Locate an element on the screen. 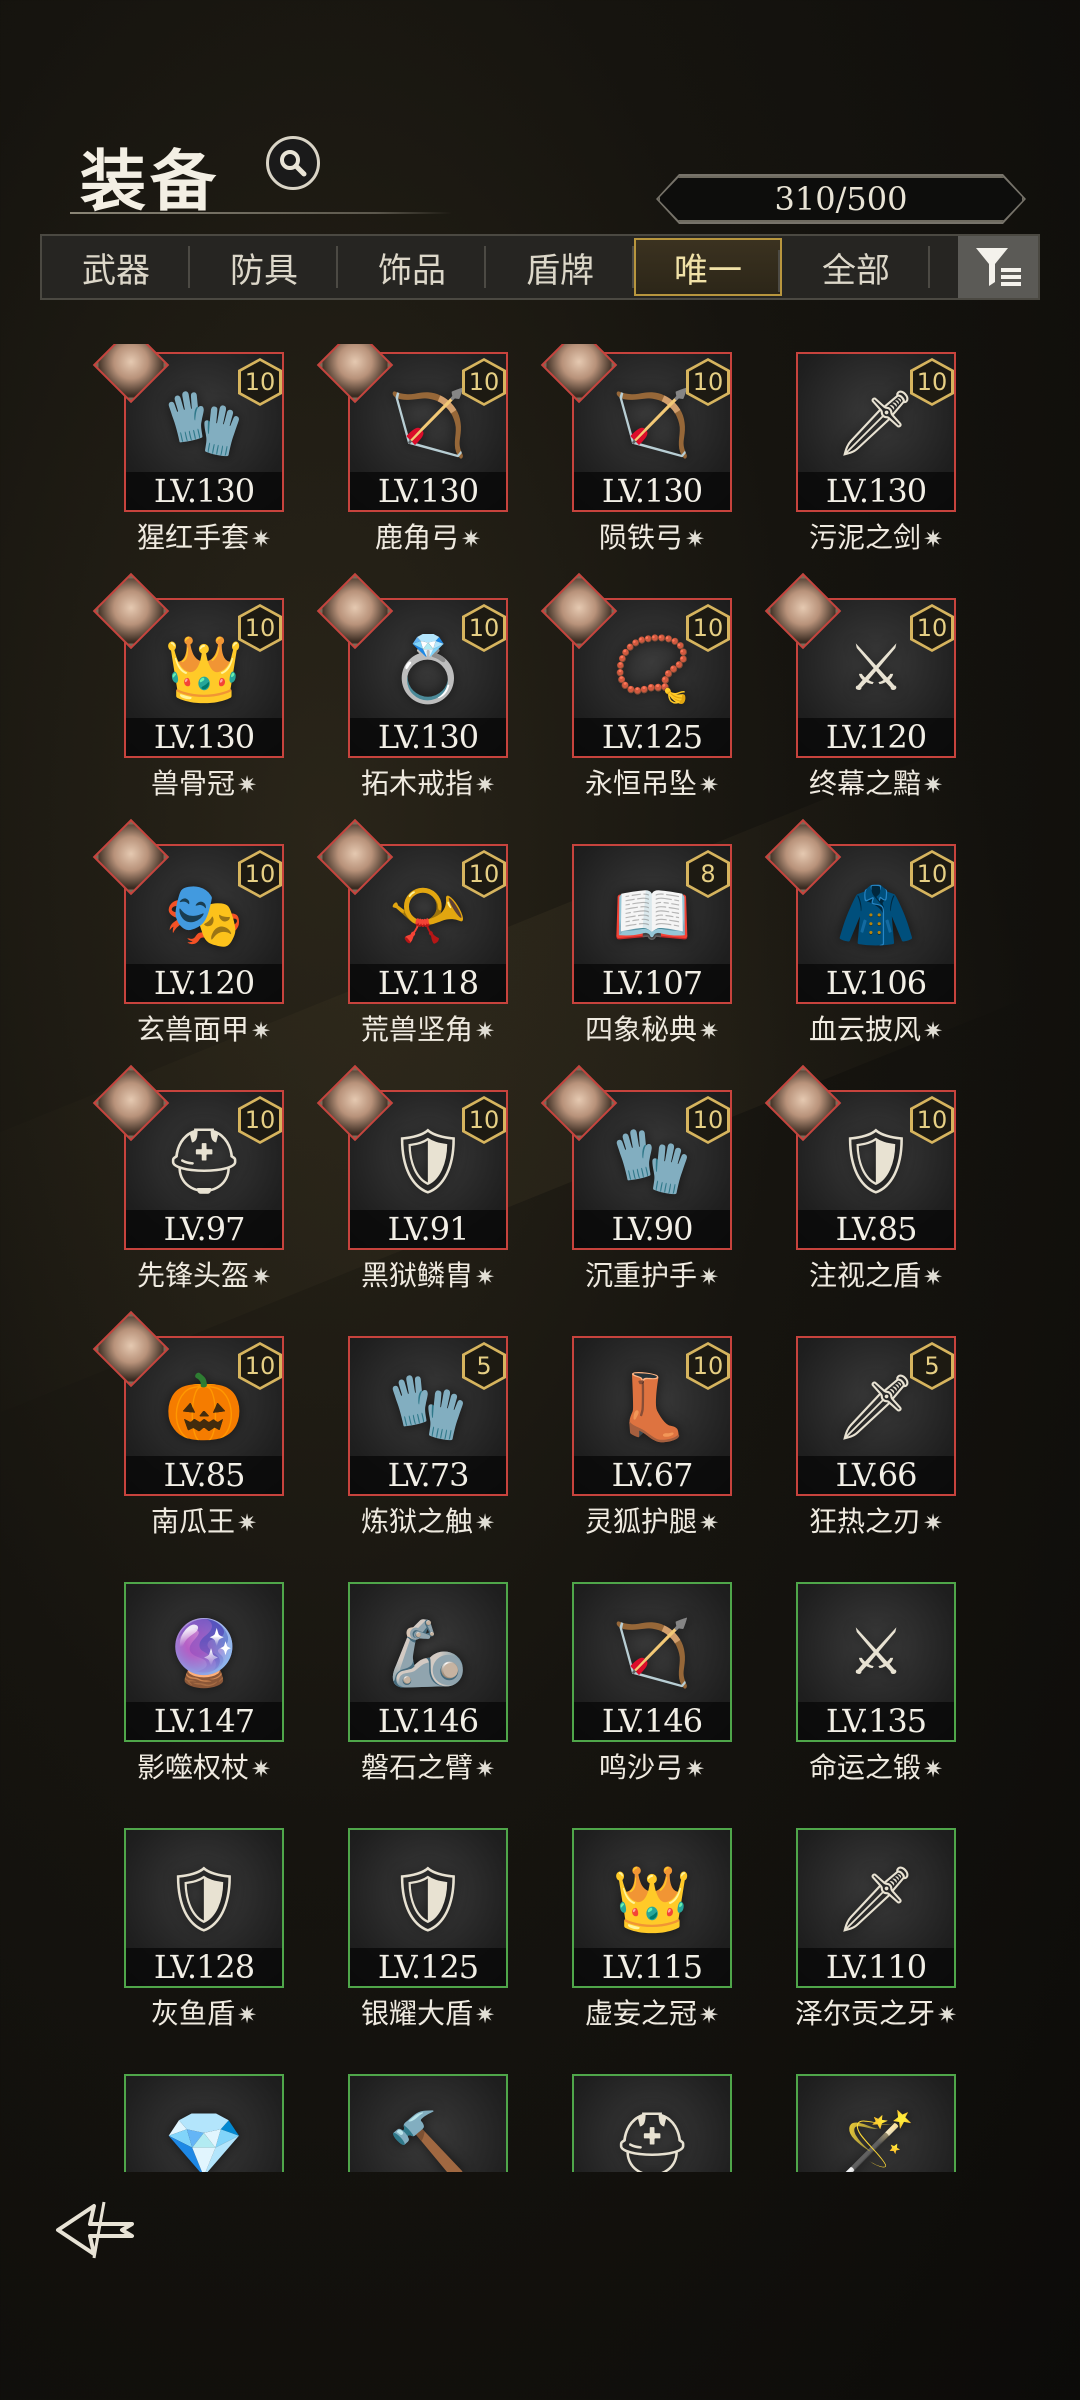 The height and width of the screenshot is (2400, 1080). equipment-item: ⛑ is located at coordinates (652, 2119).